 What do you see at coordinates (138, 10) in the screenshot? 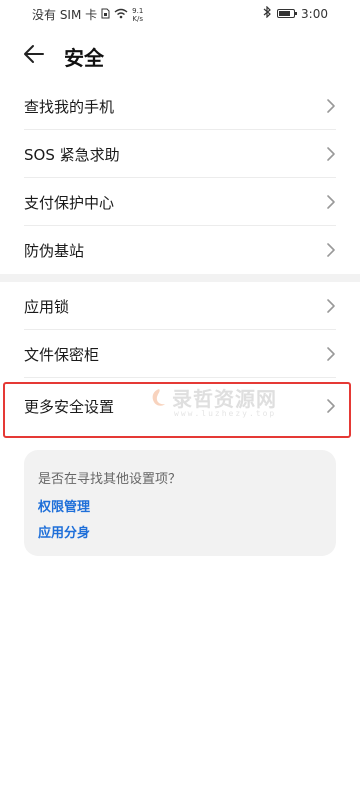
I see `net-speed-value: 9.1` at bounding box center [138, 10].